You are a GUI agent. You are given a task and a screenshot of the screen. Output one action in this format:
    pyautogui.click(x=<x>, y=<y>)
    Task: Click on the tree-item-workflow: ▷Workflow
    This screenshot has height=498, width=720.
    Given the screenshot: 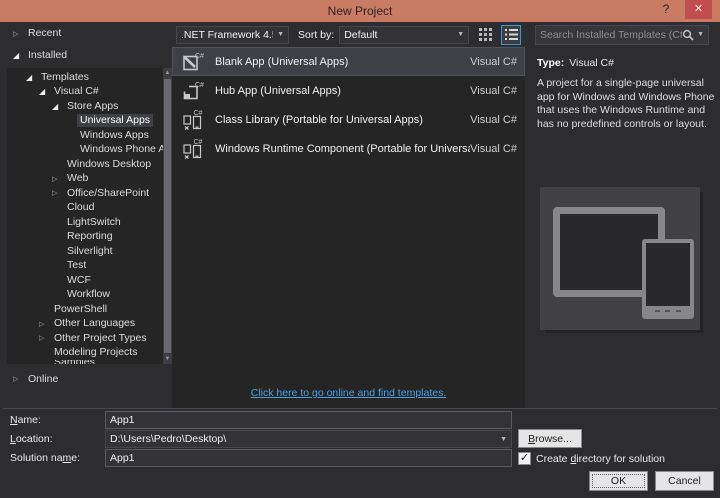 What is the action you would take?
    pyautogui.click(x=85, y=295)
    